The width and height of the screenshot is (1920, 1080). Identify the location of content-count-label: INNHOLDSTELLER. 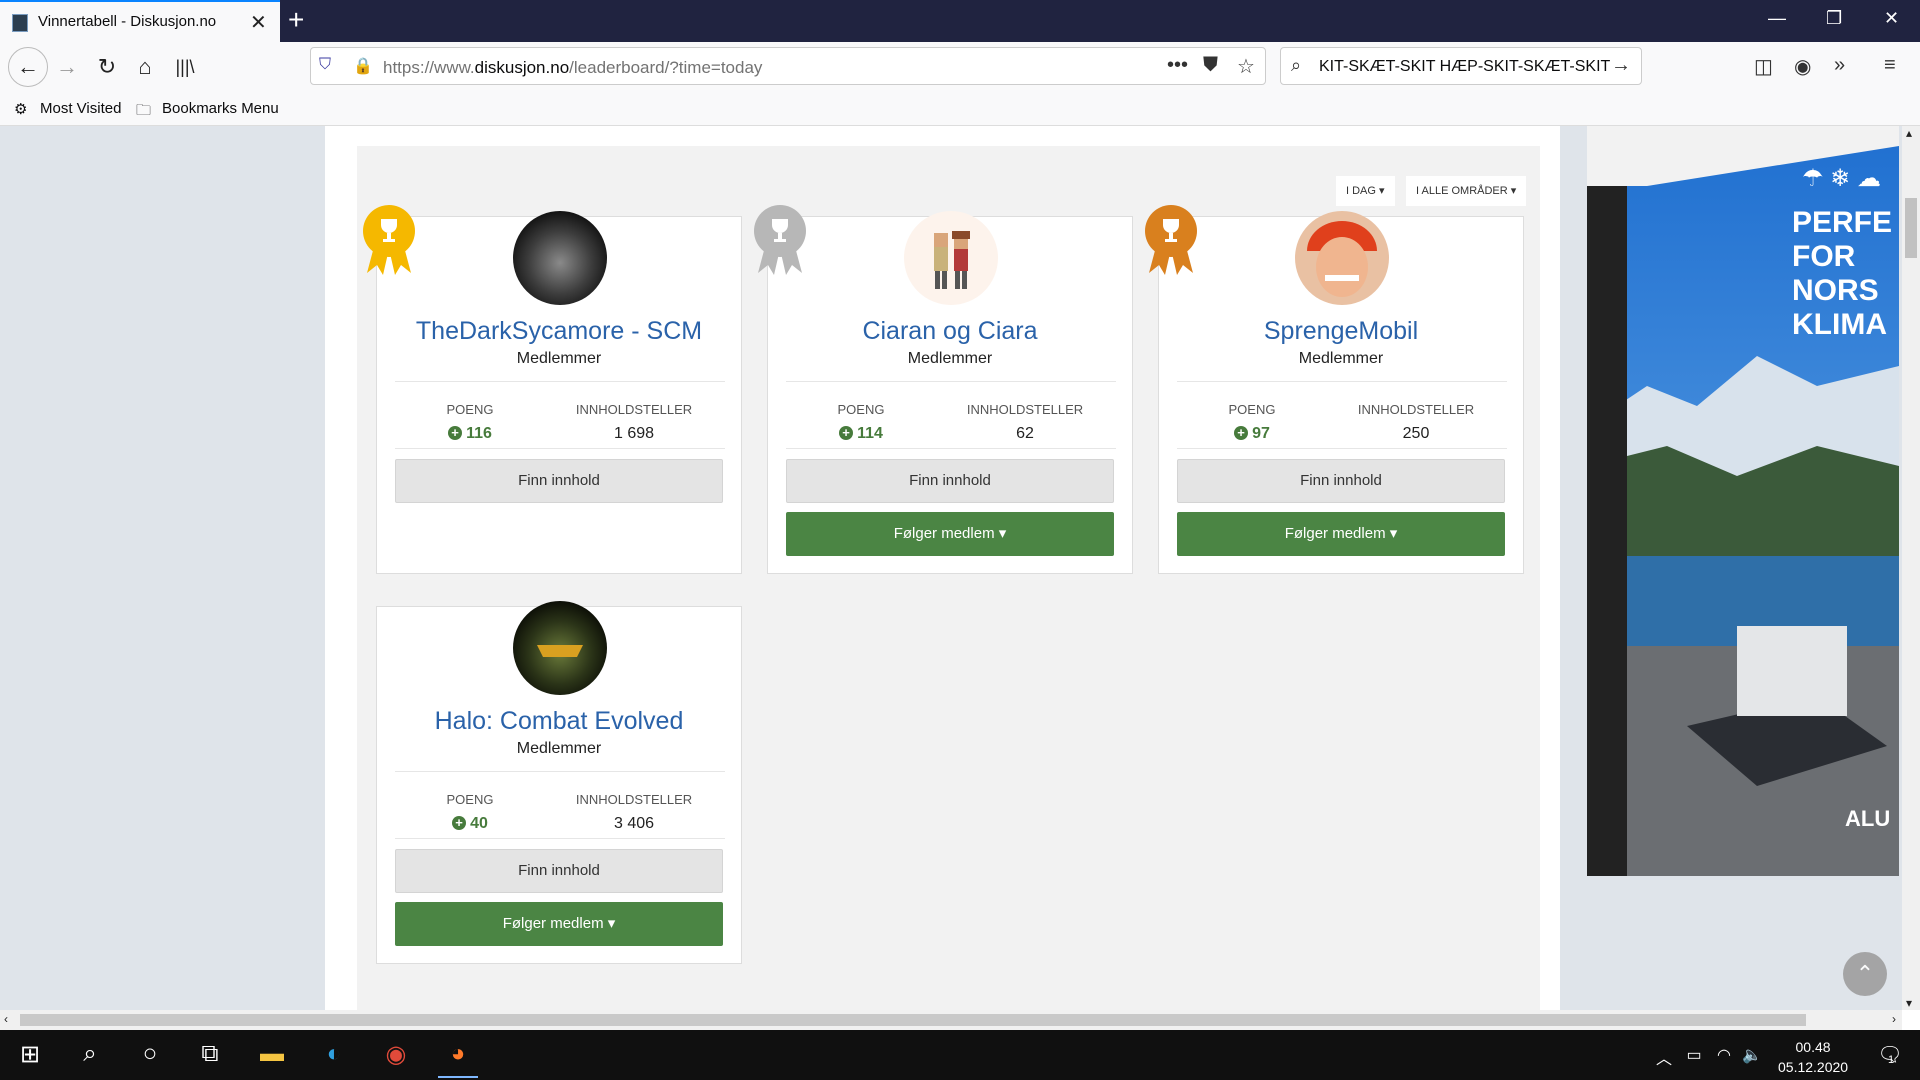
(634, 409).